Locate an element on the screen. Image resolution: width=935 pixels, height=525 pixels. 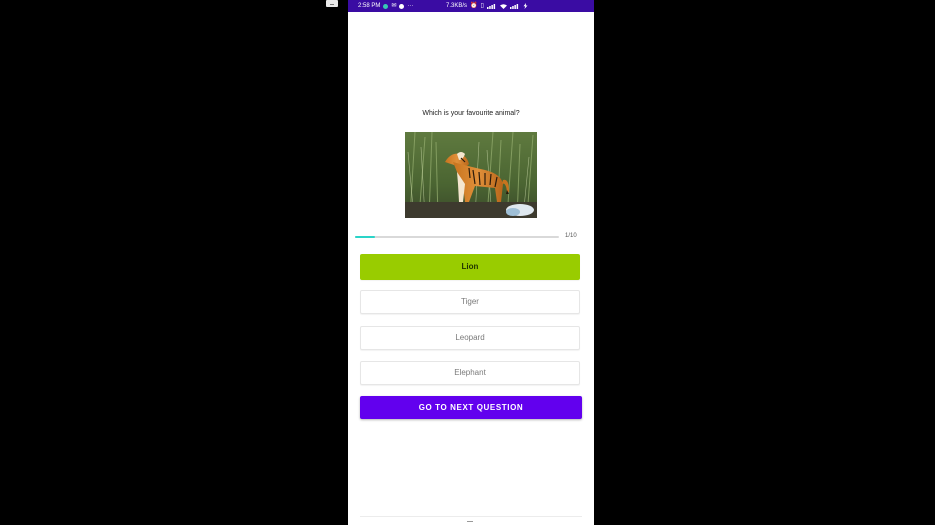
battery-charging-icon is located at coordinates (525, 6).